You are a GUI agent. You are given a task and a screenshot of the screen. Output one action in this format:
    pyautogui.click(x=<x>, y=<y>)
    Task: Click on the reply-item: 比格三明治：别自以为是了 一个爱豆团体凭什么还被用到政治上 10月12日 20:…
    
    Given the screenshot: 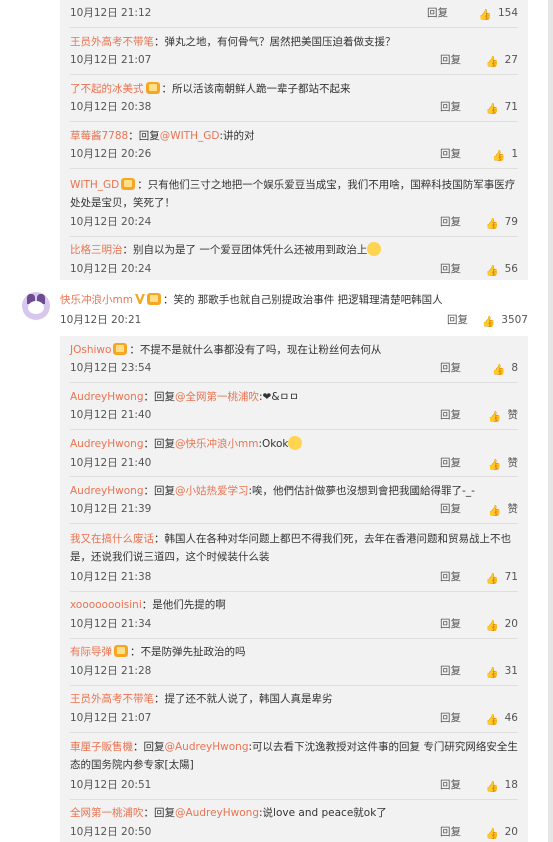 What is the action you would take?
    pyautogui.click(x=294, y=259)
    